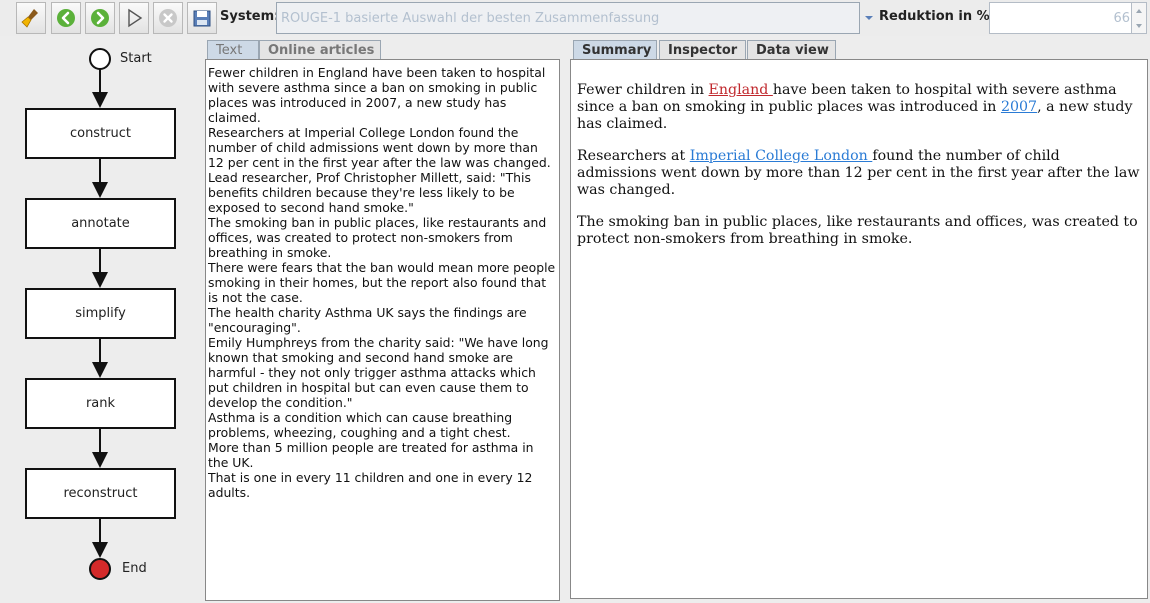 The image size is (1150, 603). I want to click on left-tab-bar: Text Online articles, so click(382, 50).